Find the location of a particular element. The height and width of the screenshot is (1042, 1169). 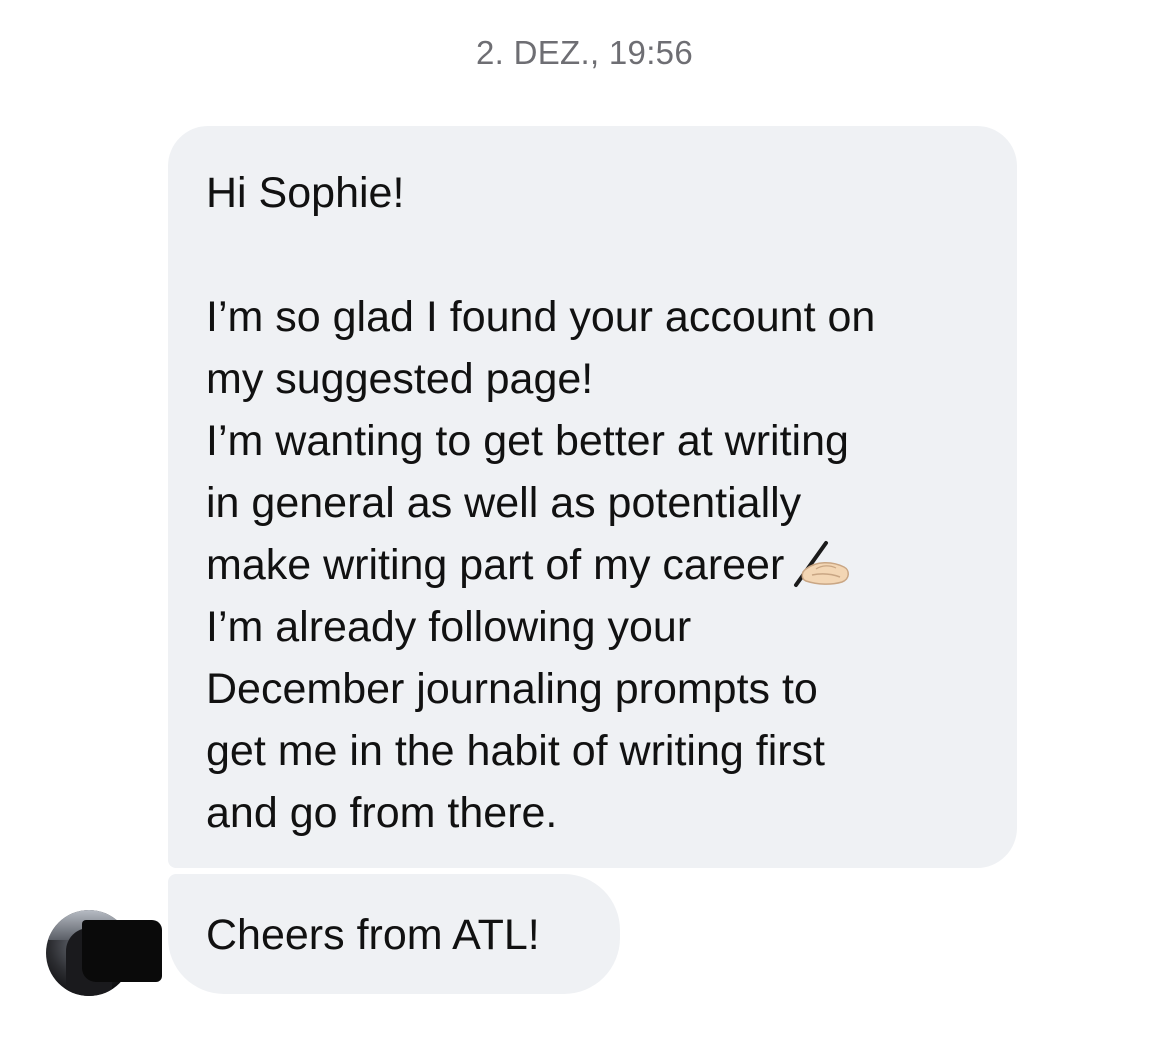

message-text: Cheers from ATL! is located at coordinates (373, 935).